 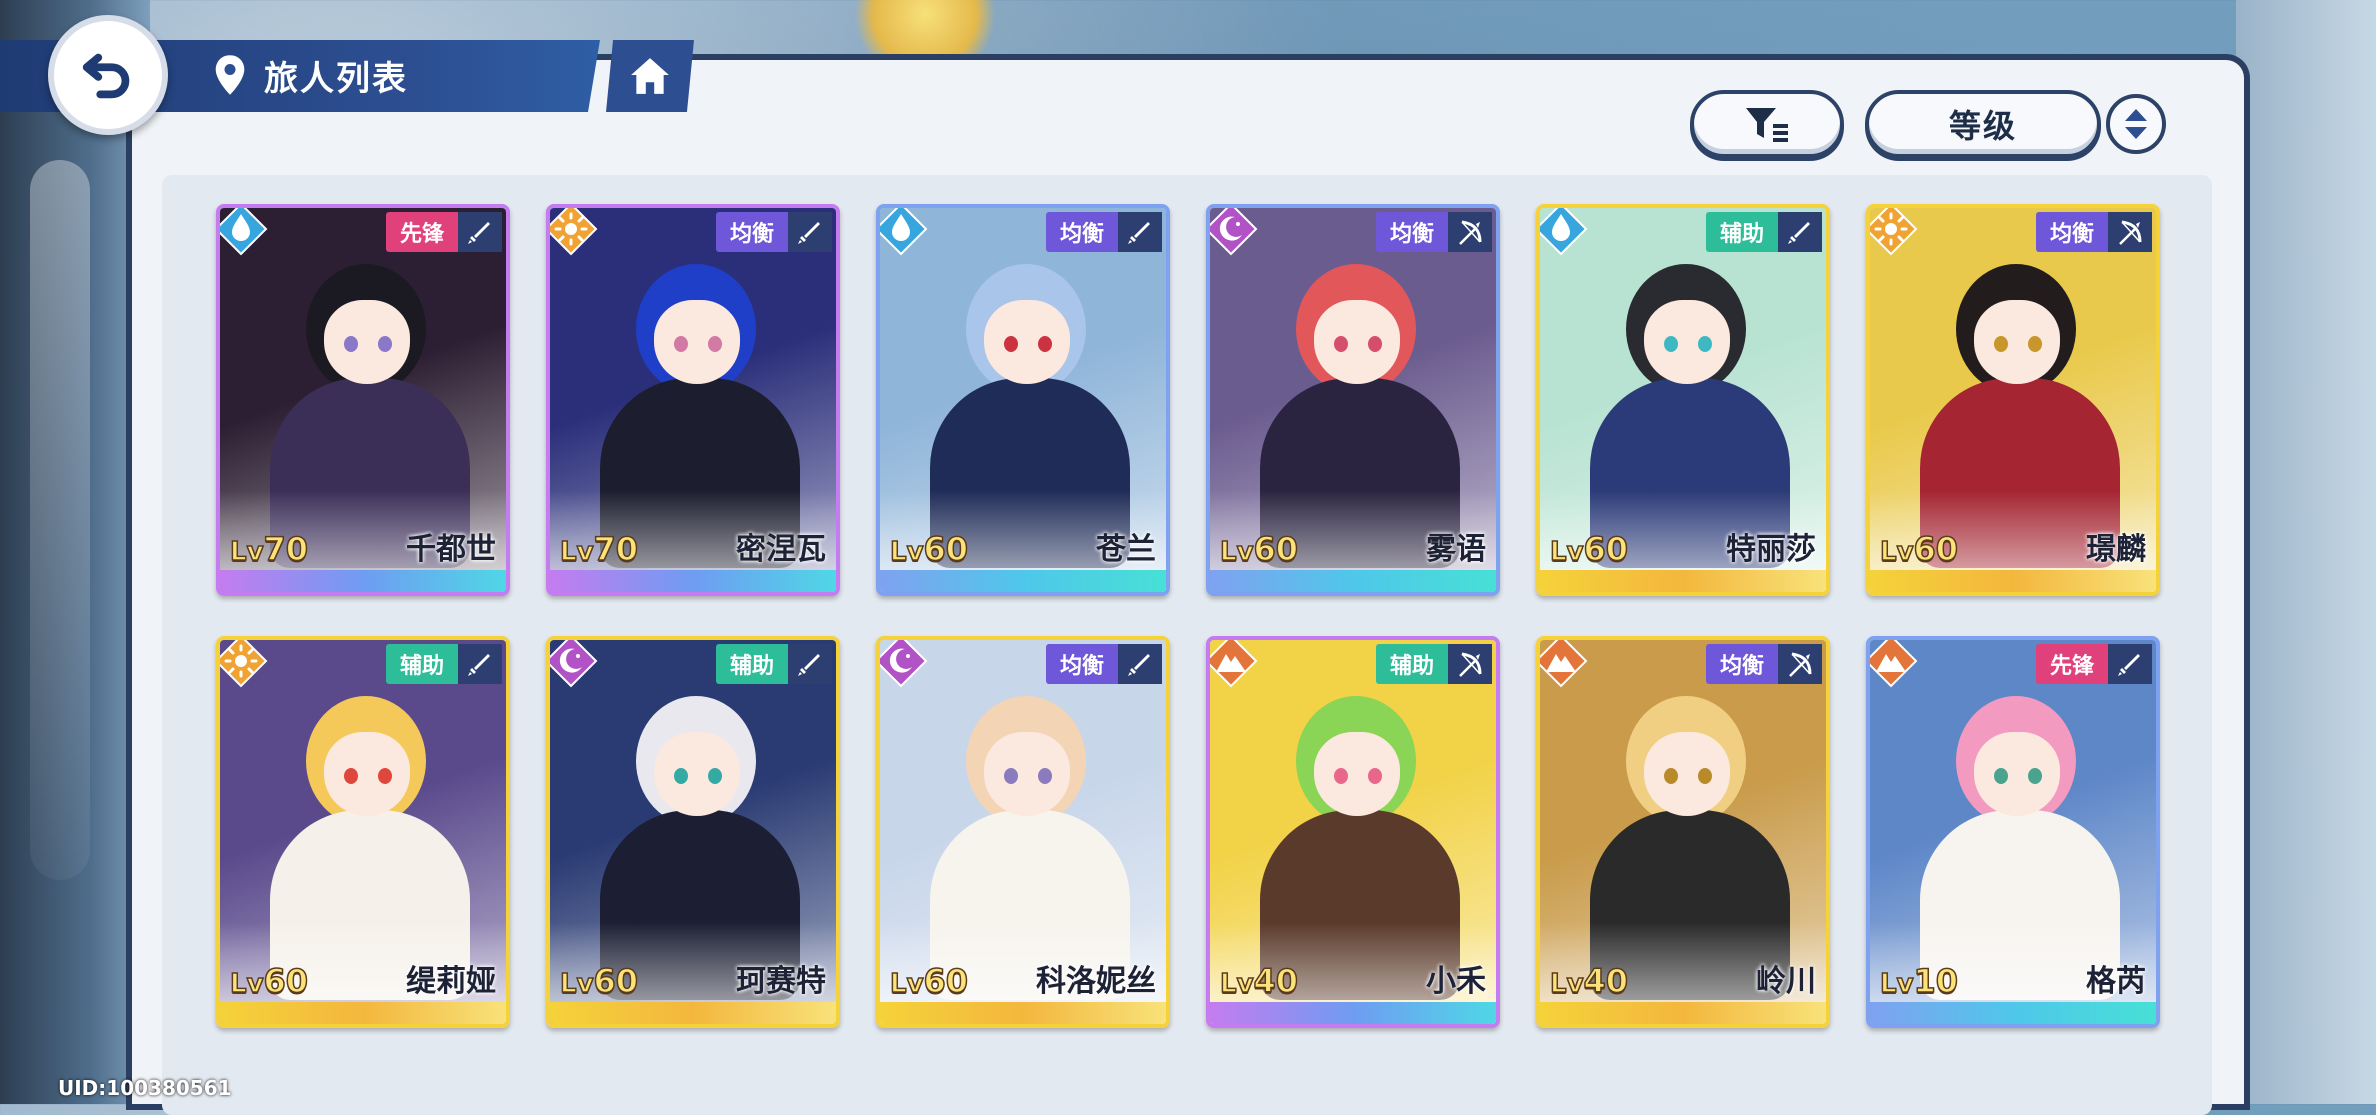 I want to click on uid-label: UID:100380561, so click(x=145, y=1088).